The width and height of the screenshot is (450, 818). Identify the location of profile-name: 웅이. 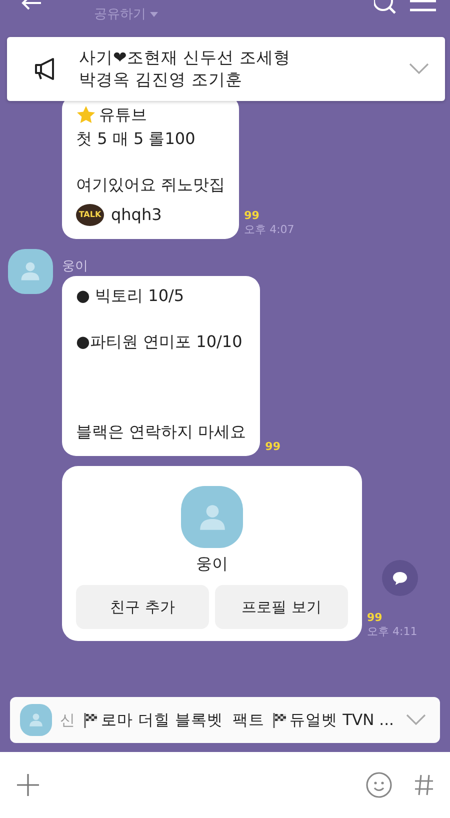
(212, 564).